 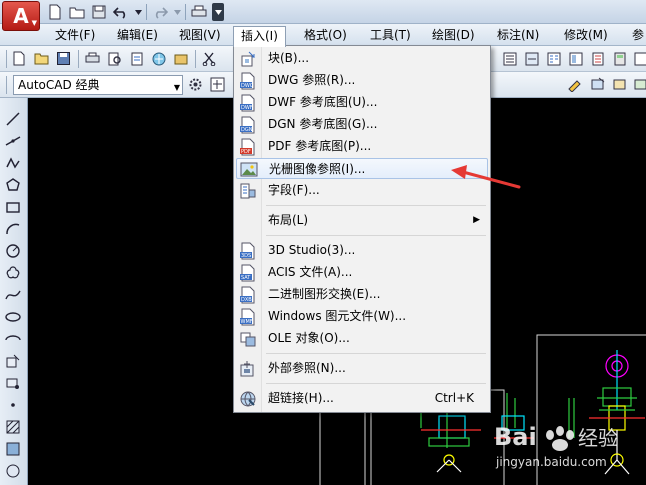 What do you see at coordinates (13, 427) in the screenshot?
I see `hatch-icon` at bounding box center [13, 427].